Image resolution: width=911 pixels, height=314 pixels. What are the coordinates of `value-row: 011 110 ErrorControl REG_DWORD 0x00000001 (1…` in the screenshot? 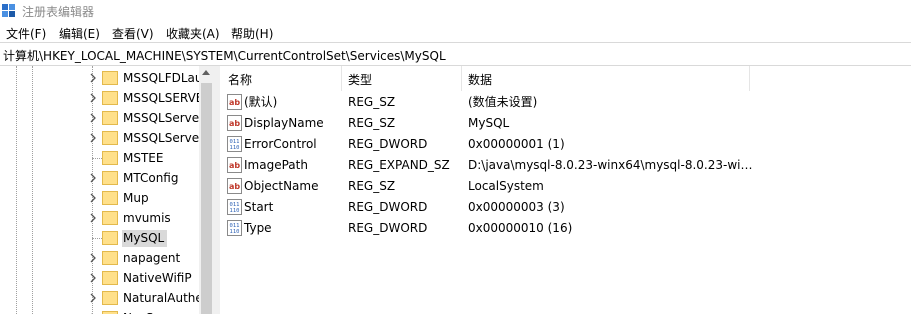 It's located at (565, 144).